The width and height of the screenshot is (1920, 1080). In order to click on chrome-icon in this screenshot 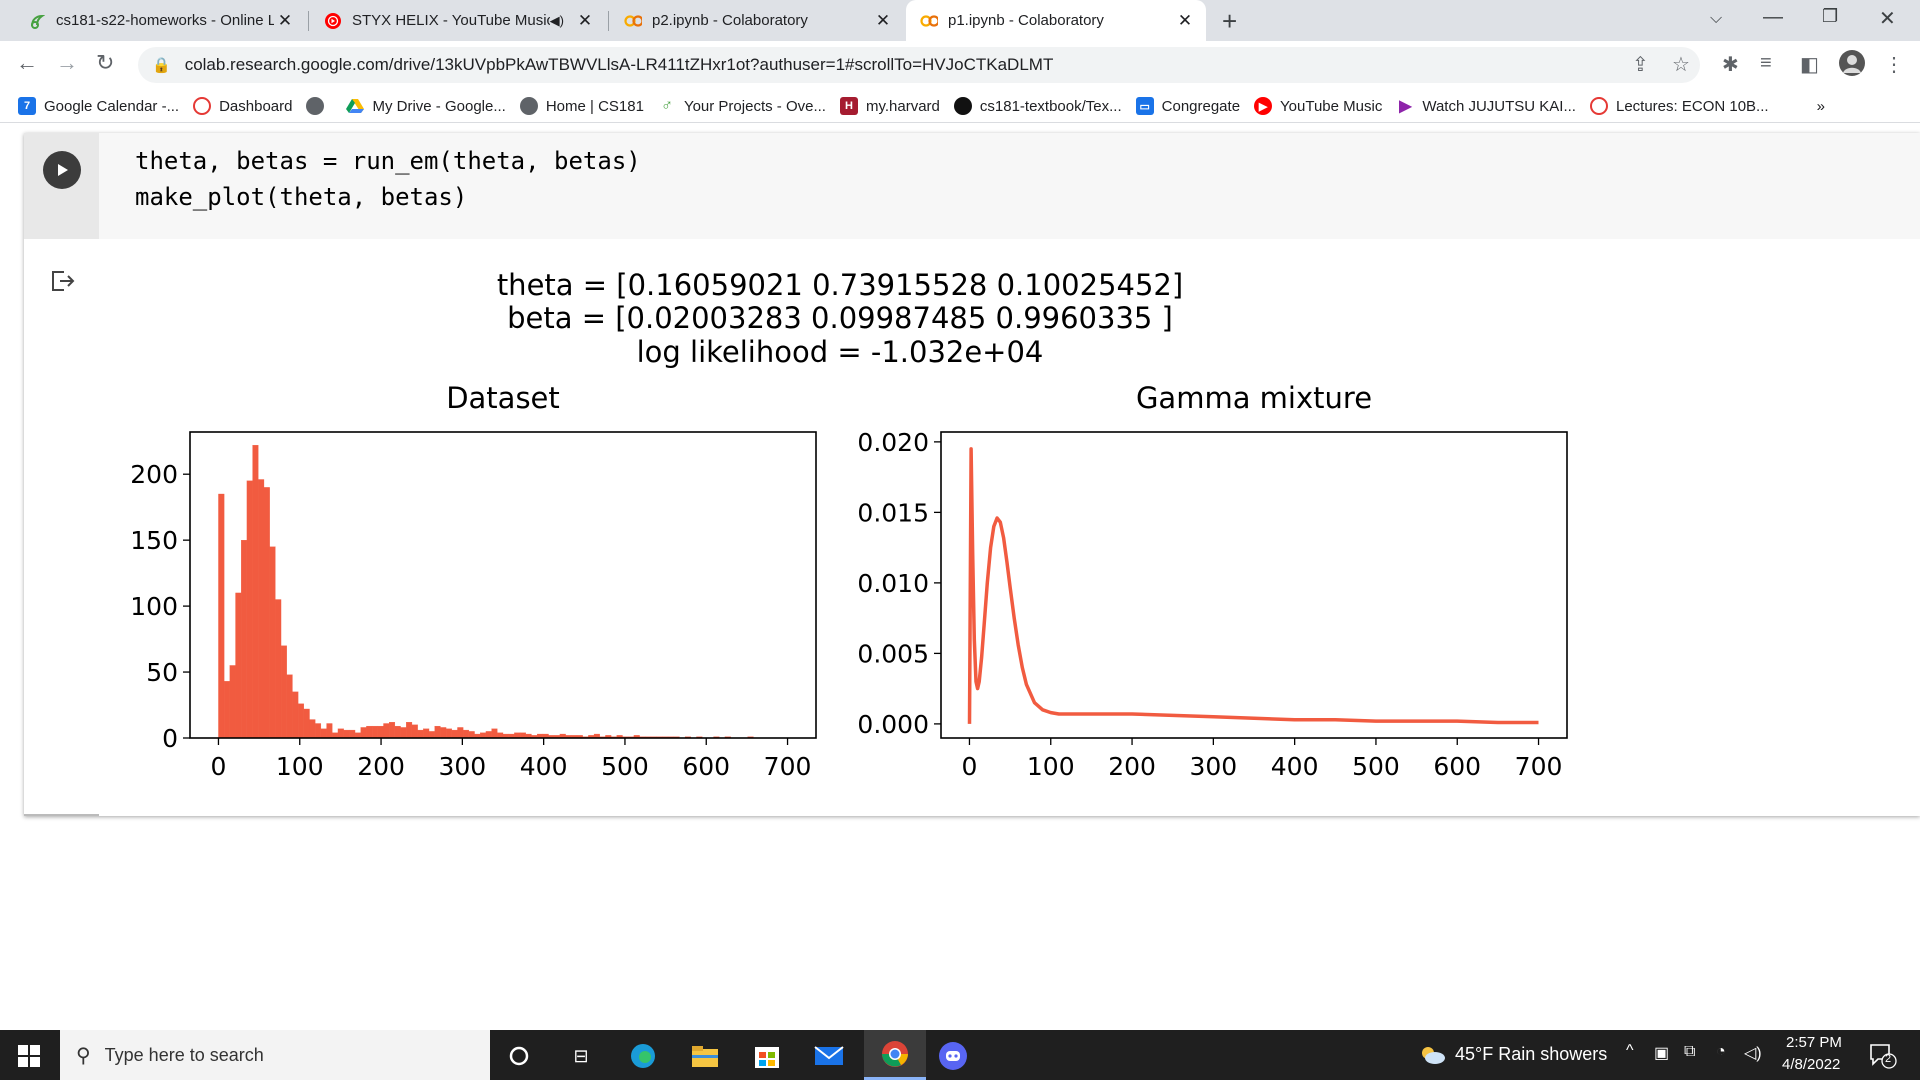, I will do `click(895, 1054)`.